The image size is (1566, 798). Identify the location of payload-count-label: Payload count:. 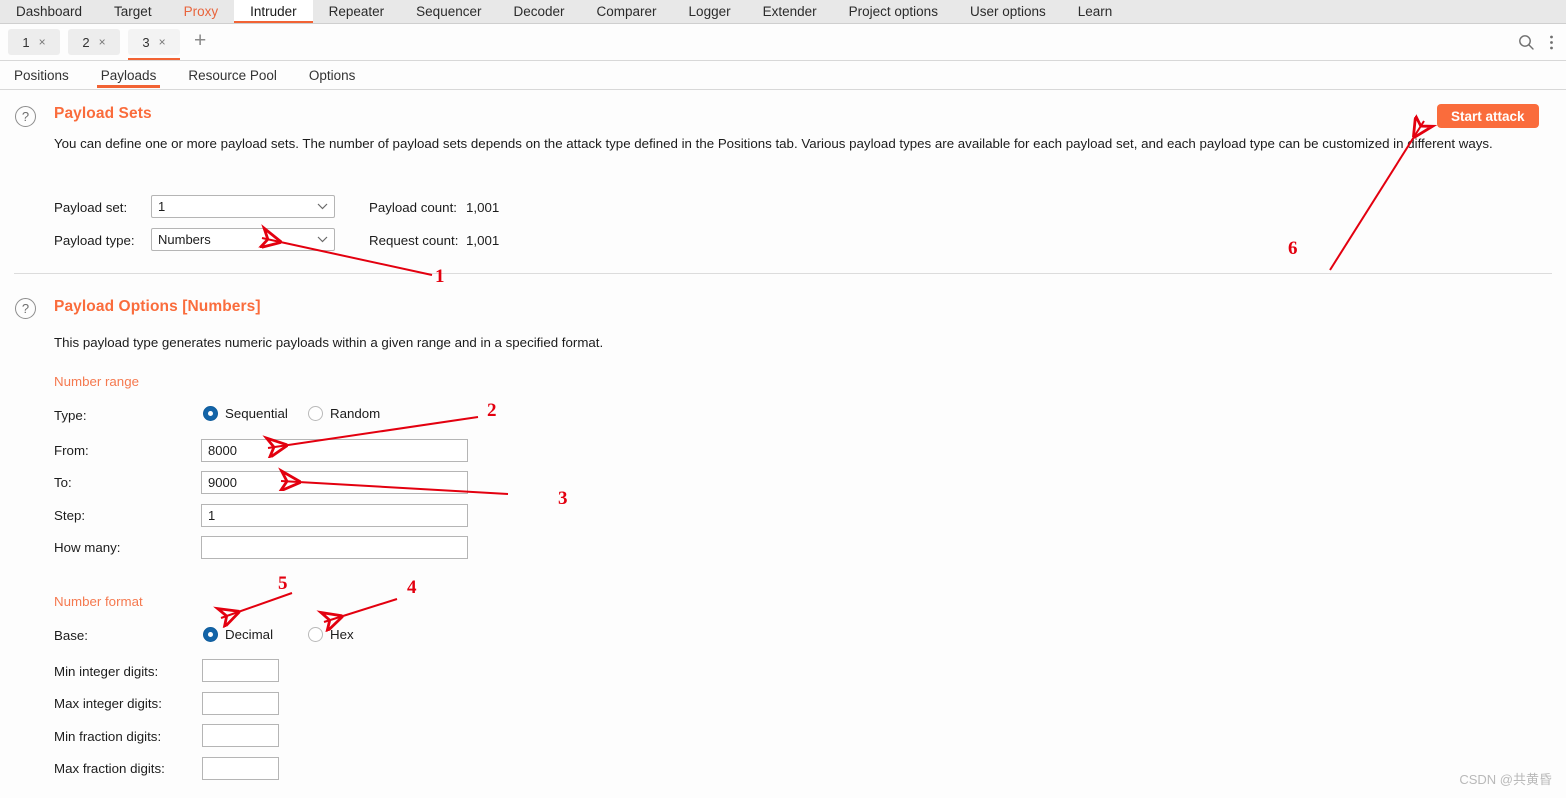
(413, 207).